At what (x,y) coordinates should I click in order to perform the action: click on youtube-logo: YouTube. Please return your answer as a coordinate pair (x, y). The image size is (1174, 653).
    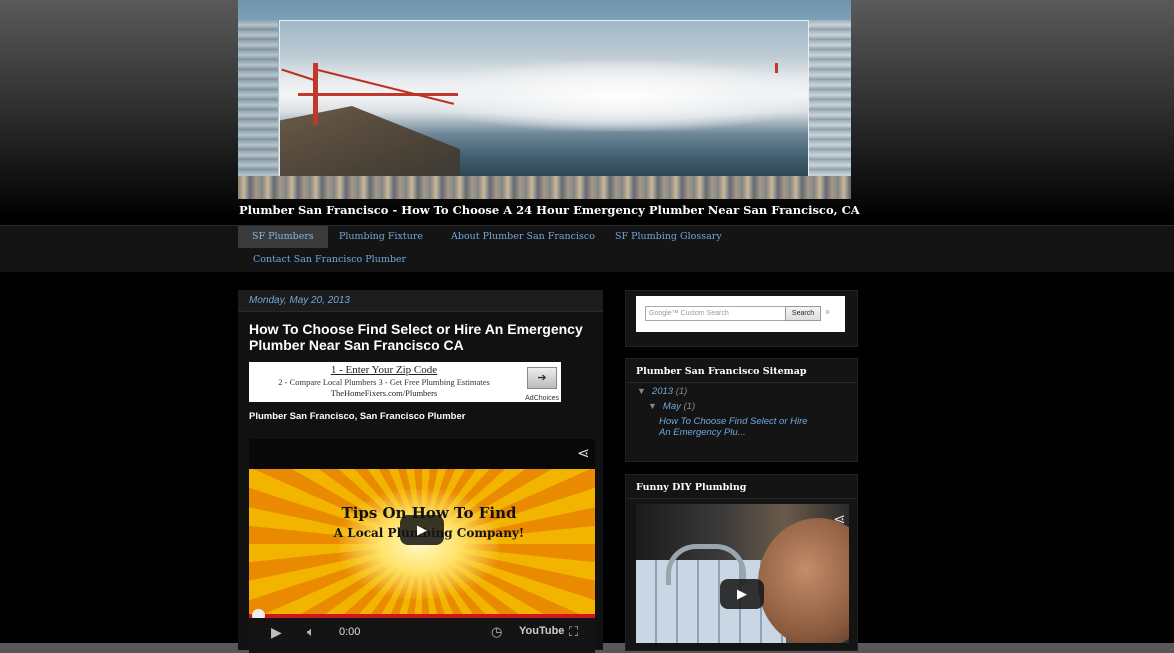
    Looking at the image, I should click on (541, 631).